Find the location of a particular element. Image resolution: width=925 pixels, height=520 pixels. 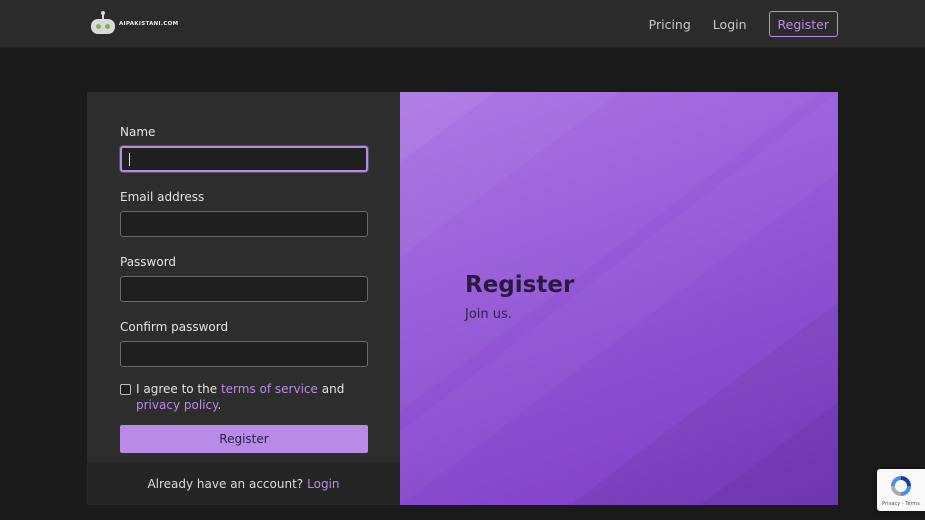

register-submit-button: Register is located at coordinates (244, 439).